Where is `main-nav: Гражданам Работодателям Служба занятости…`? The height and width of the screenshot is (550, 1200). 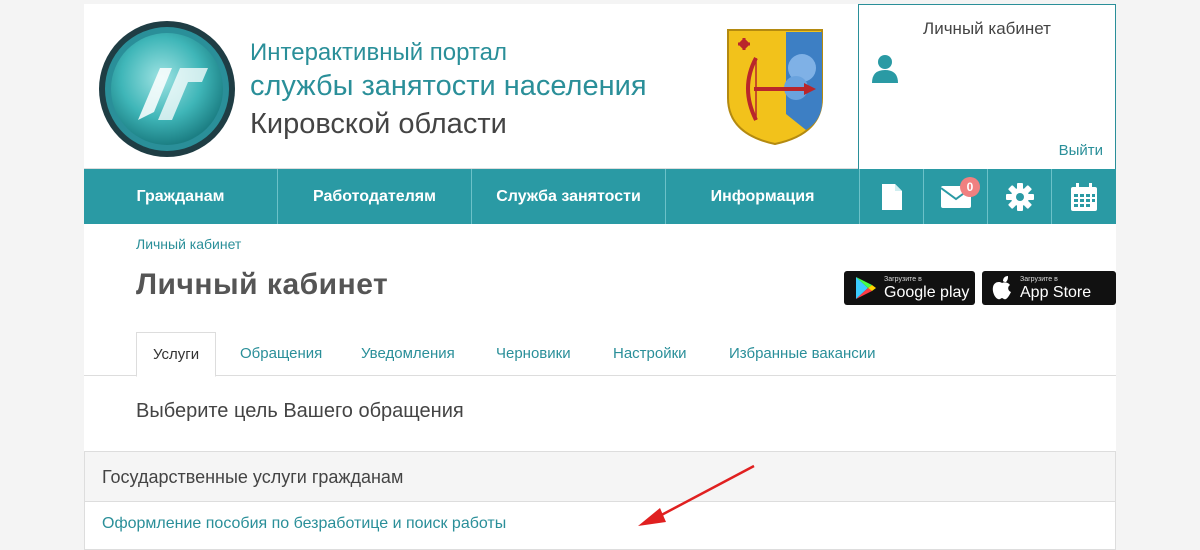
main-nav: Гражданам Работодателям Служба занятости… is located at coordinates (600, 196).